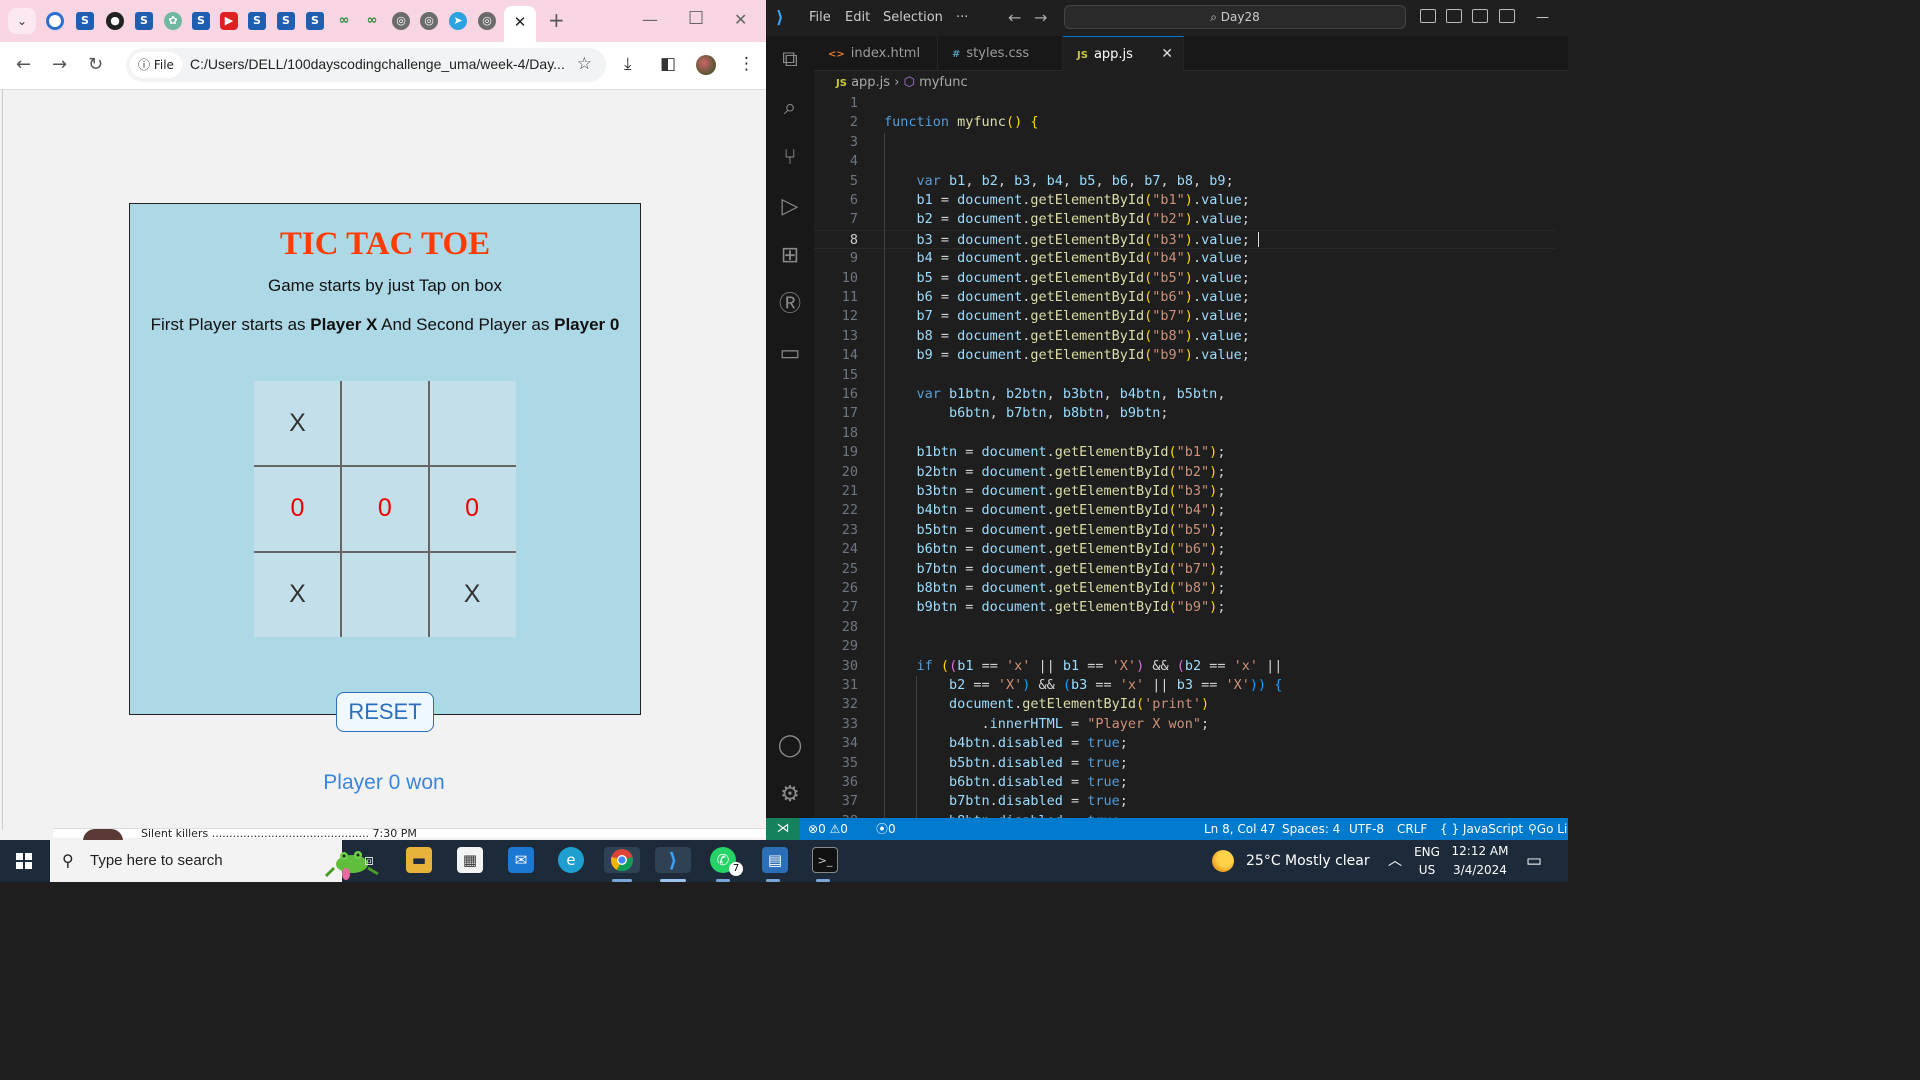 This screenshot has height=1080, width=1920. I want to click on close-window-icon: ✕, so click(740, 19).